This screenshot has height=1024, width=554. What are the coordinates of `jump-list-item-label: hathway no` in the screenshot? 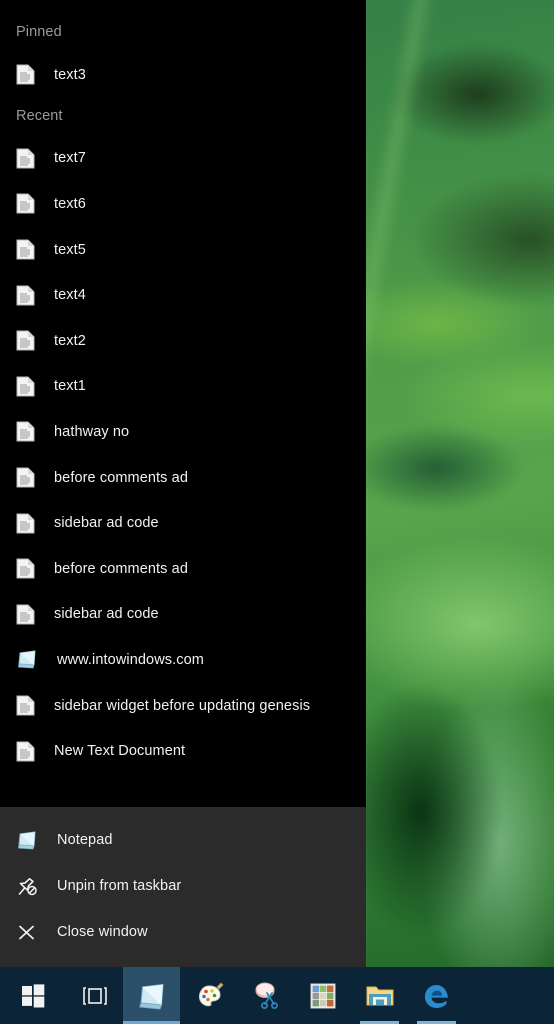 It's located at (92, 431).